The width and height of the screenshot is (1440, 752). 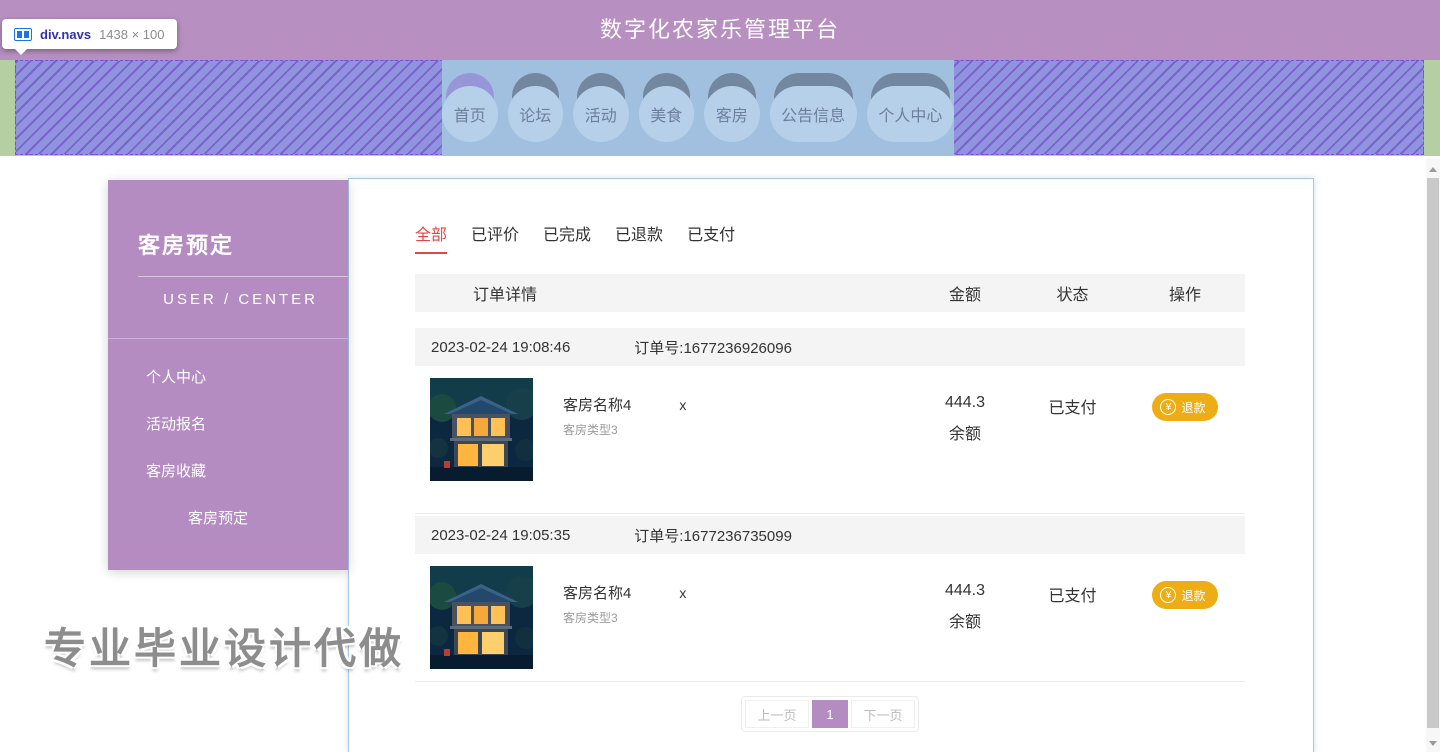 I want to click on sidebar-menu: 个人中心 活动报名 客房收藏 客房预定, so click(x=228, y=447).